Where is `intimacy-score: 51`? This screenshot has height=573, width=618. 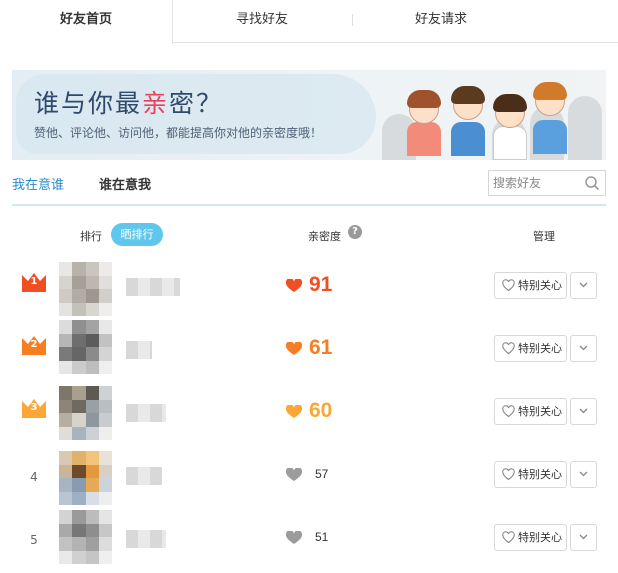
intimacy-score: 51 is located at coordinates (322, 537).